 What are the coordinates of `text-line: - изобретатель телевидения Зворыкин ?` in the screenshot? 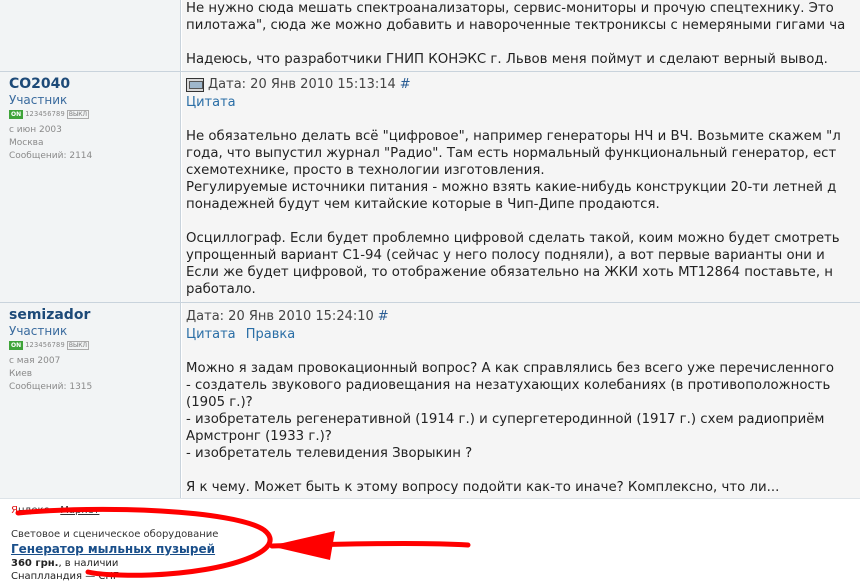 It's located at (329, 453).